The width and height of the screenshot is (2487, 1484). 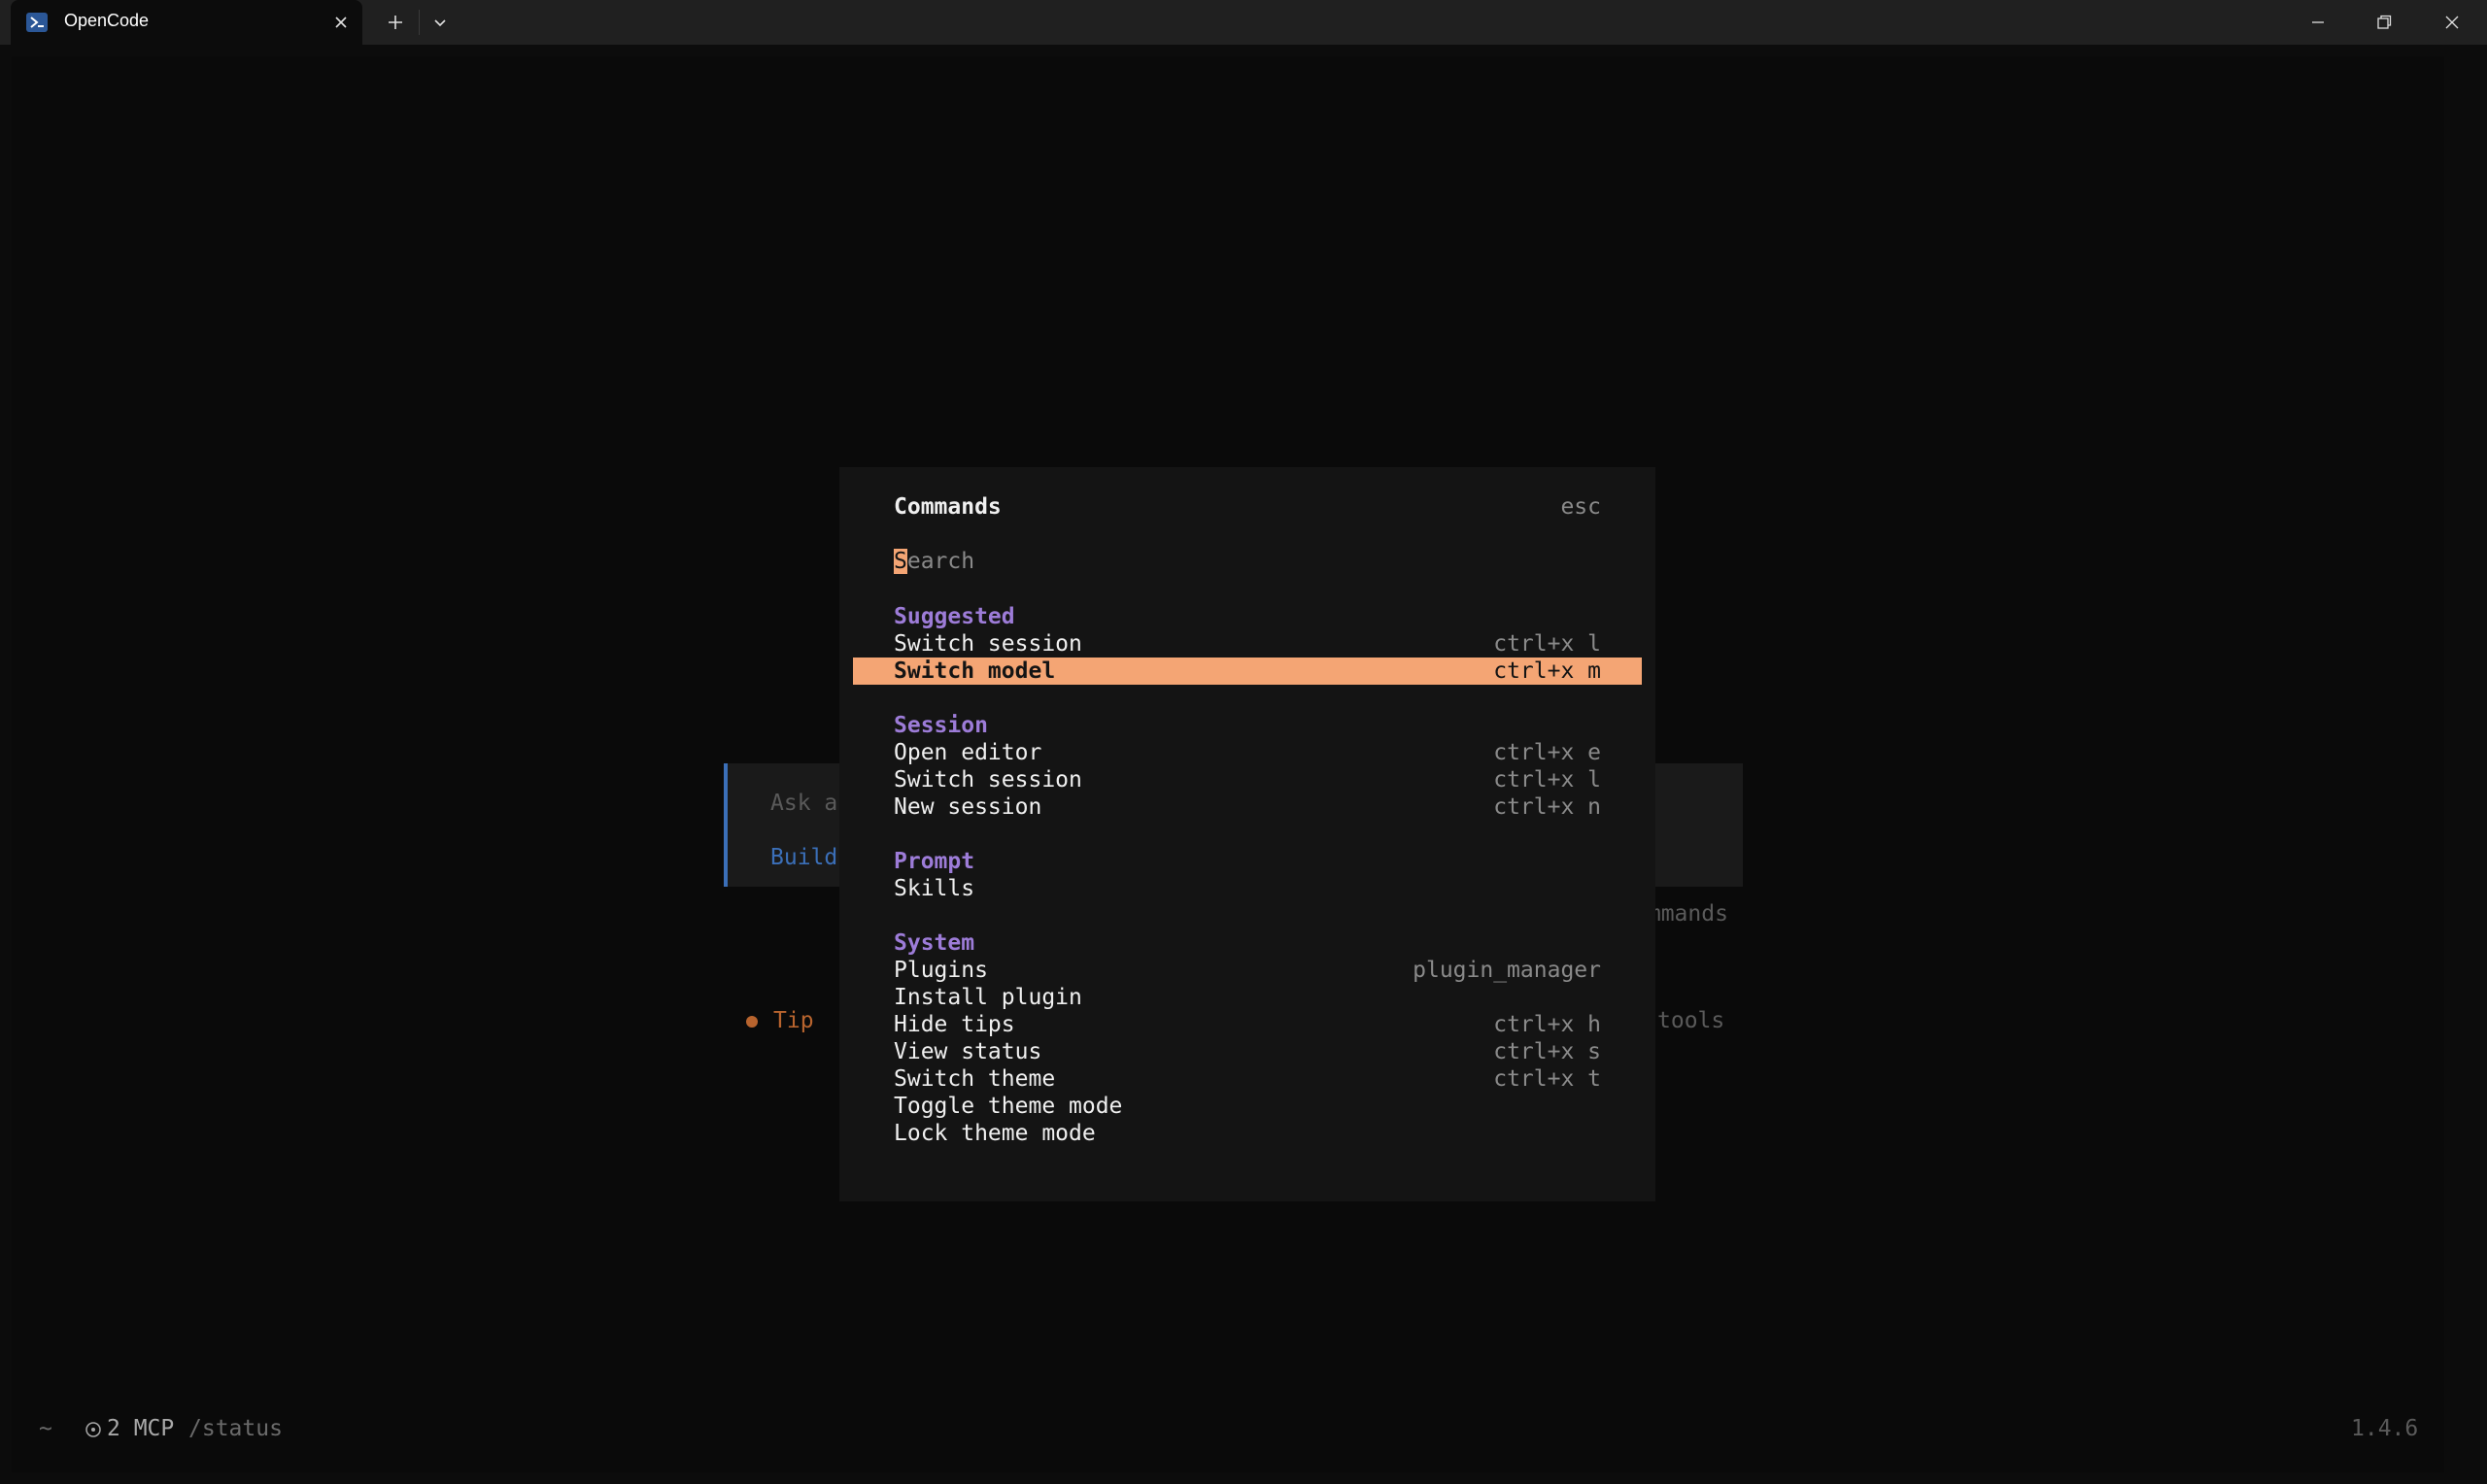 I want to click on tab-opencode: OpenCode, so click(x=186, y=22).